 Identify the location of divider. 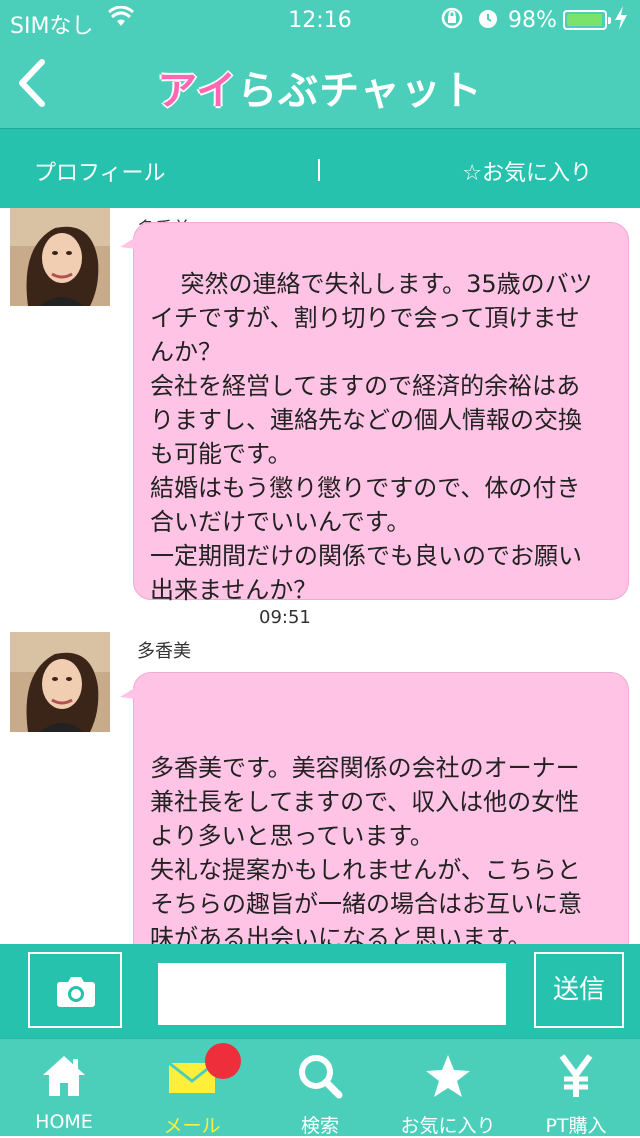
(319, 170).